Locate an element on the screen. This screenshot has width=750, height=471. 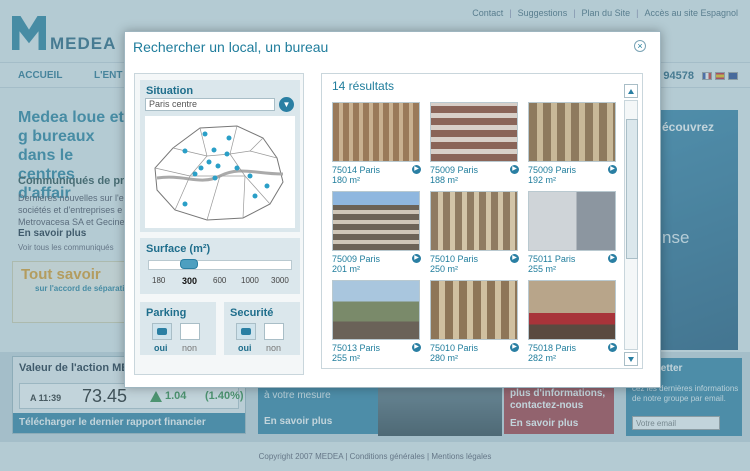
situation-filter: Situation Paris centre ▼ is located at coordinates (220, 156).